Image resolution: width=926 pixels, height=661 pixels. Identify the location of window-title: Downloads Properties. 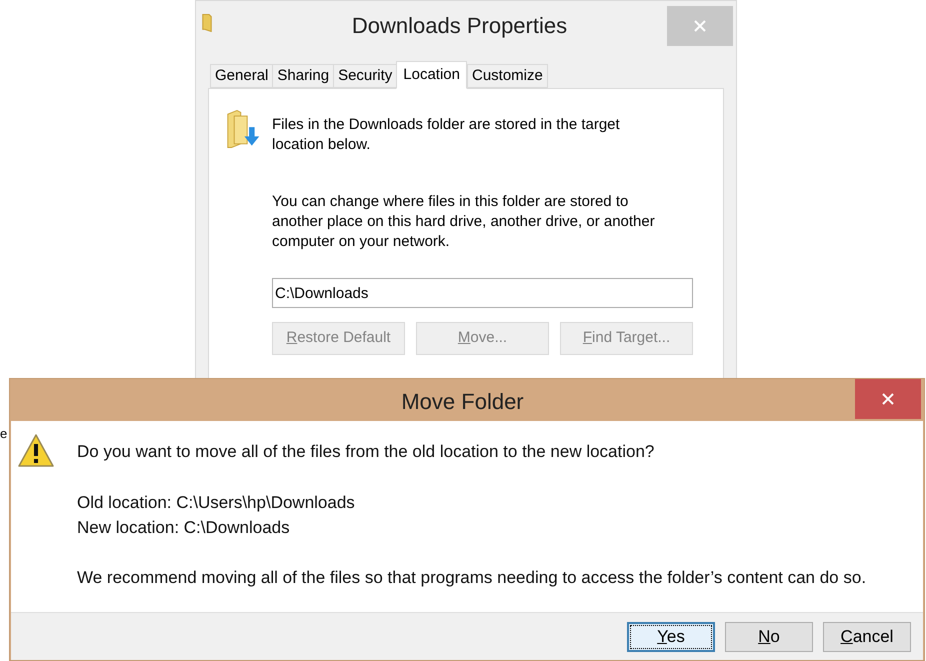
(459, 26).